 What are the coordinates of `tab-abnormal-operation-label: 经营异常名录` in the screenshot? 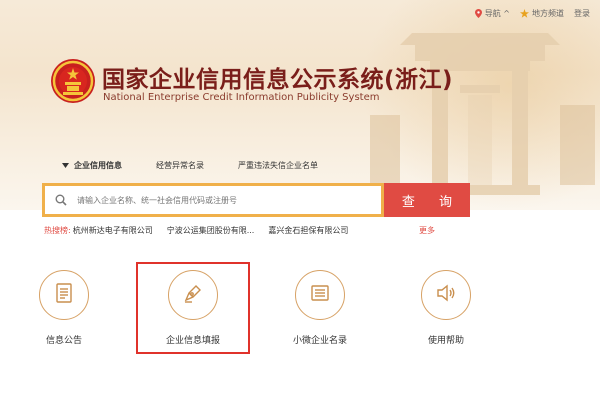 It's located at (180, 165).